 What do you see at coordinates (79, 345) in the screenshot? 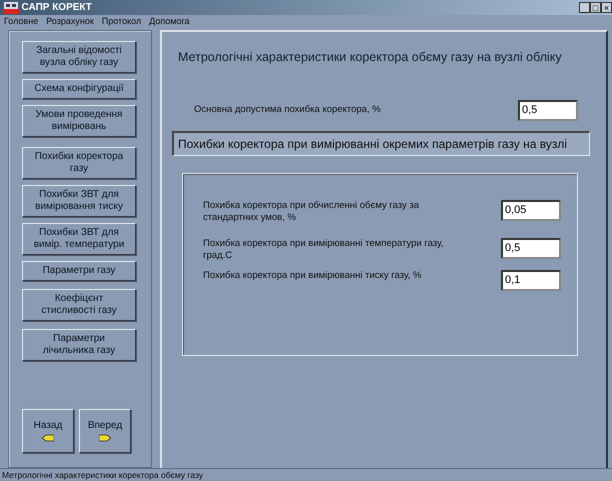
I see `sidebar-button: Параметри лічильника газу` at bounding box center [79, 345].